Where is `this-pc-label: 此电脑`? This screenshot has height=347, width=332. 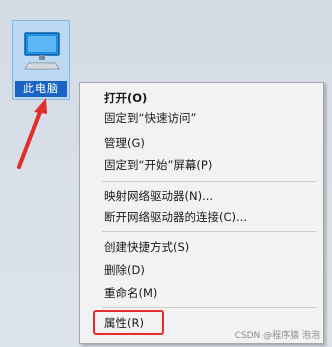
this-pc-label: 此电脑 is located at coordinates (41, 89).